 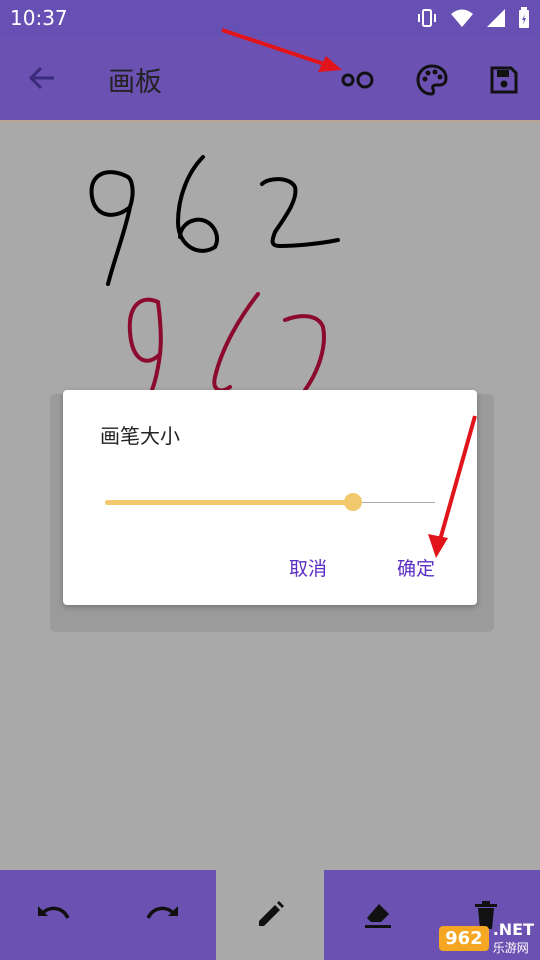 What do you see at coordinates (281, 50) in the screenshot?
I see `arrow-to-brush-size` at bounding box center [281, 50].